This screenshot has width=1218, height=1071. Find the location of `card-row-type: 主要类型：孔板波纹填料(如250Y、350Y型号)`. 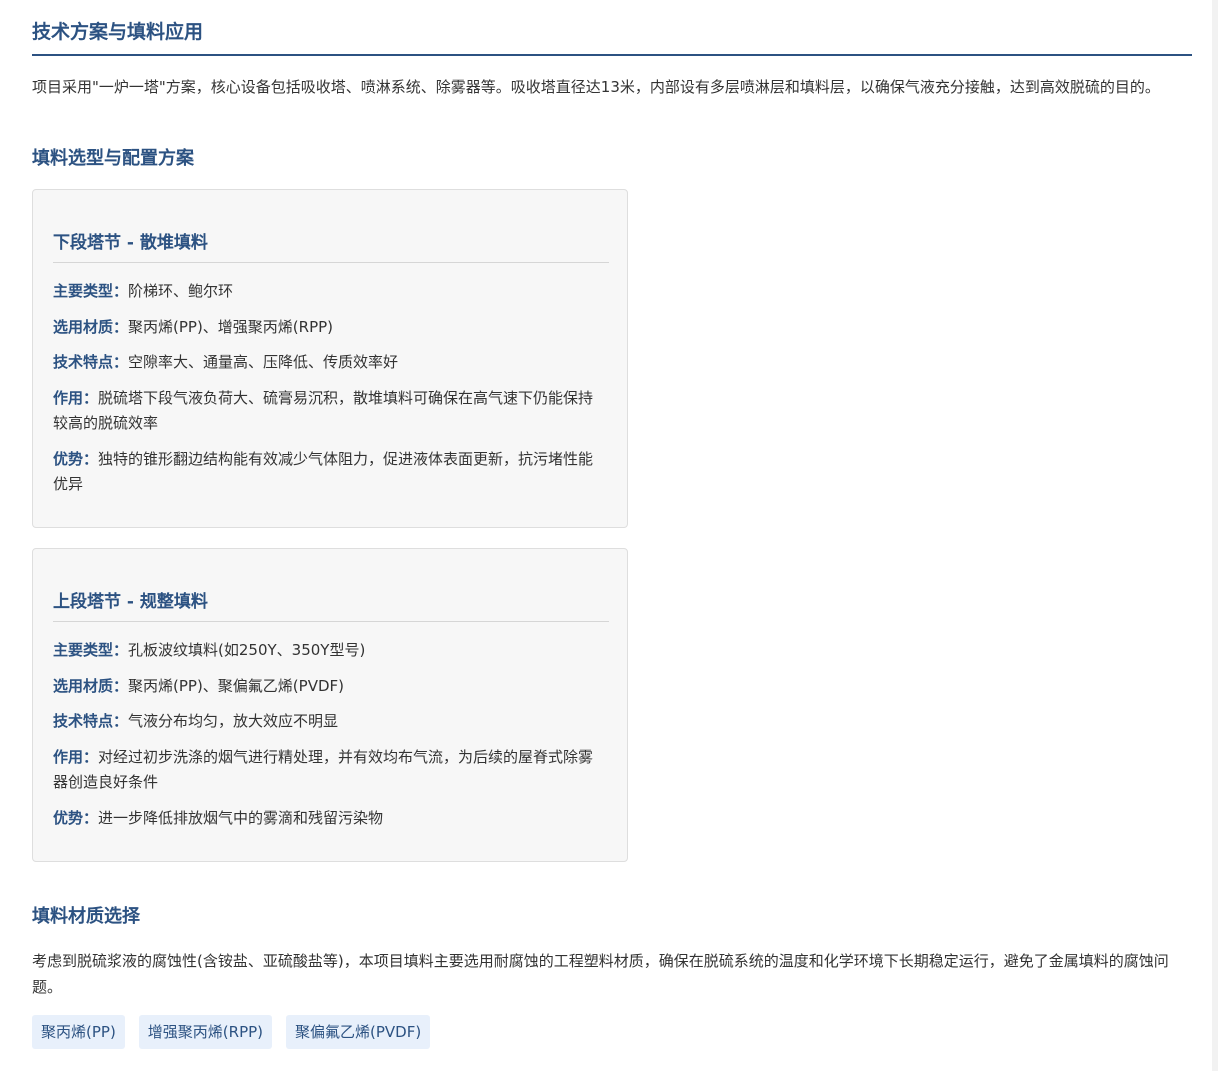

card-row-type: 主要类型：孔板波纹填料(如250Y、350Y型号) is located at coordinates (329, 650).